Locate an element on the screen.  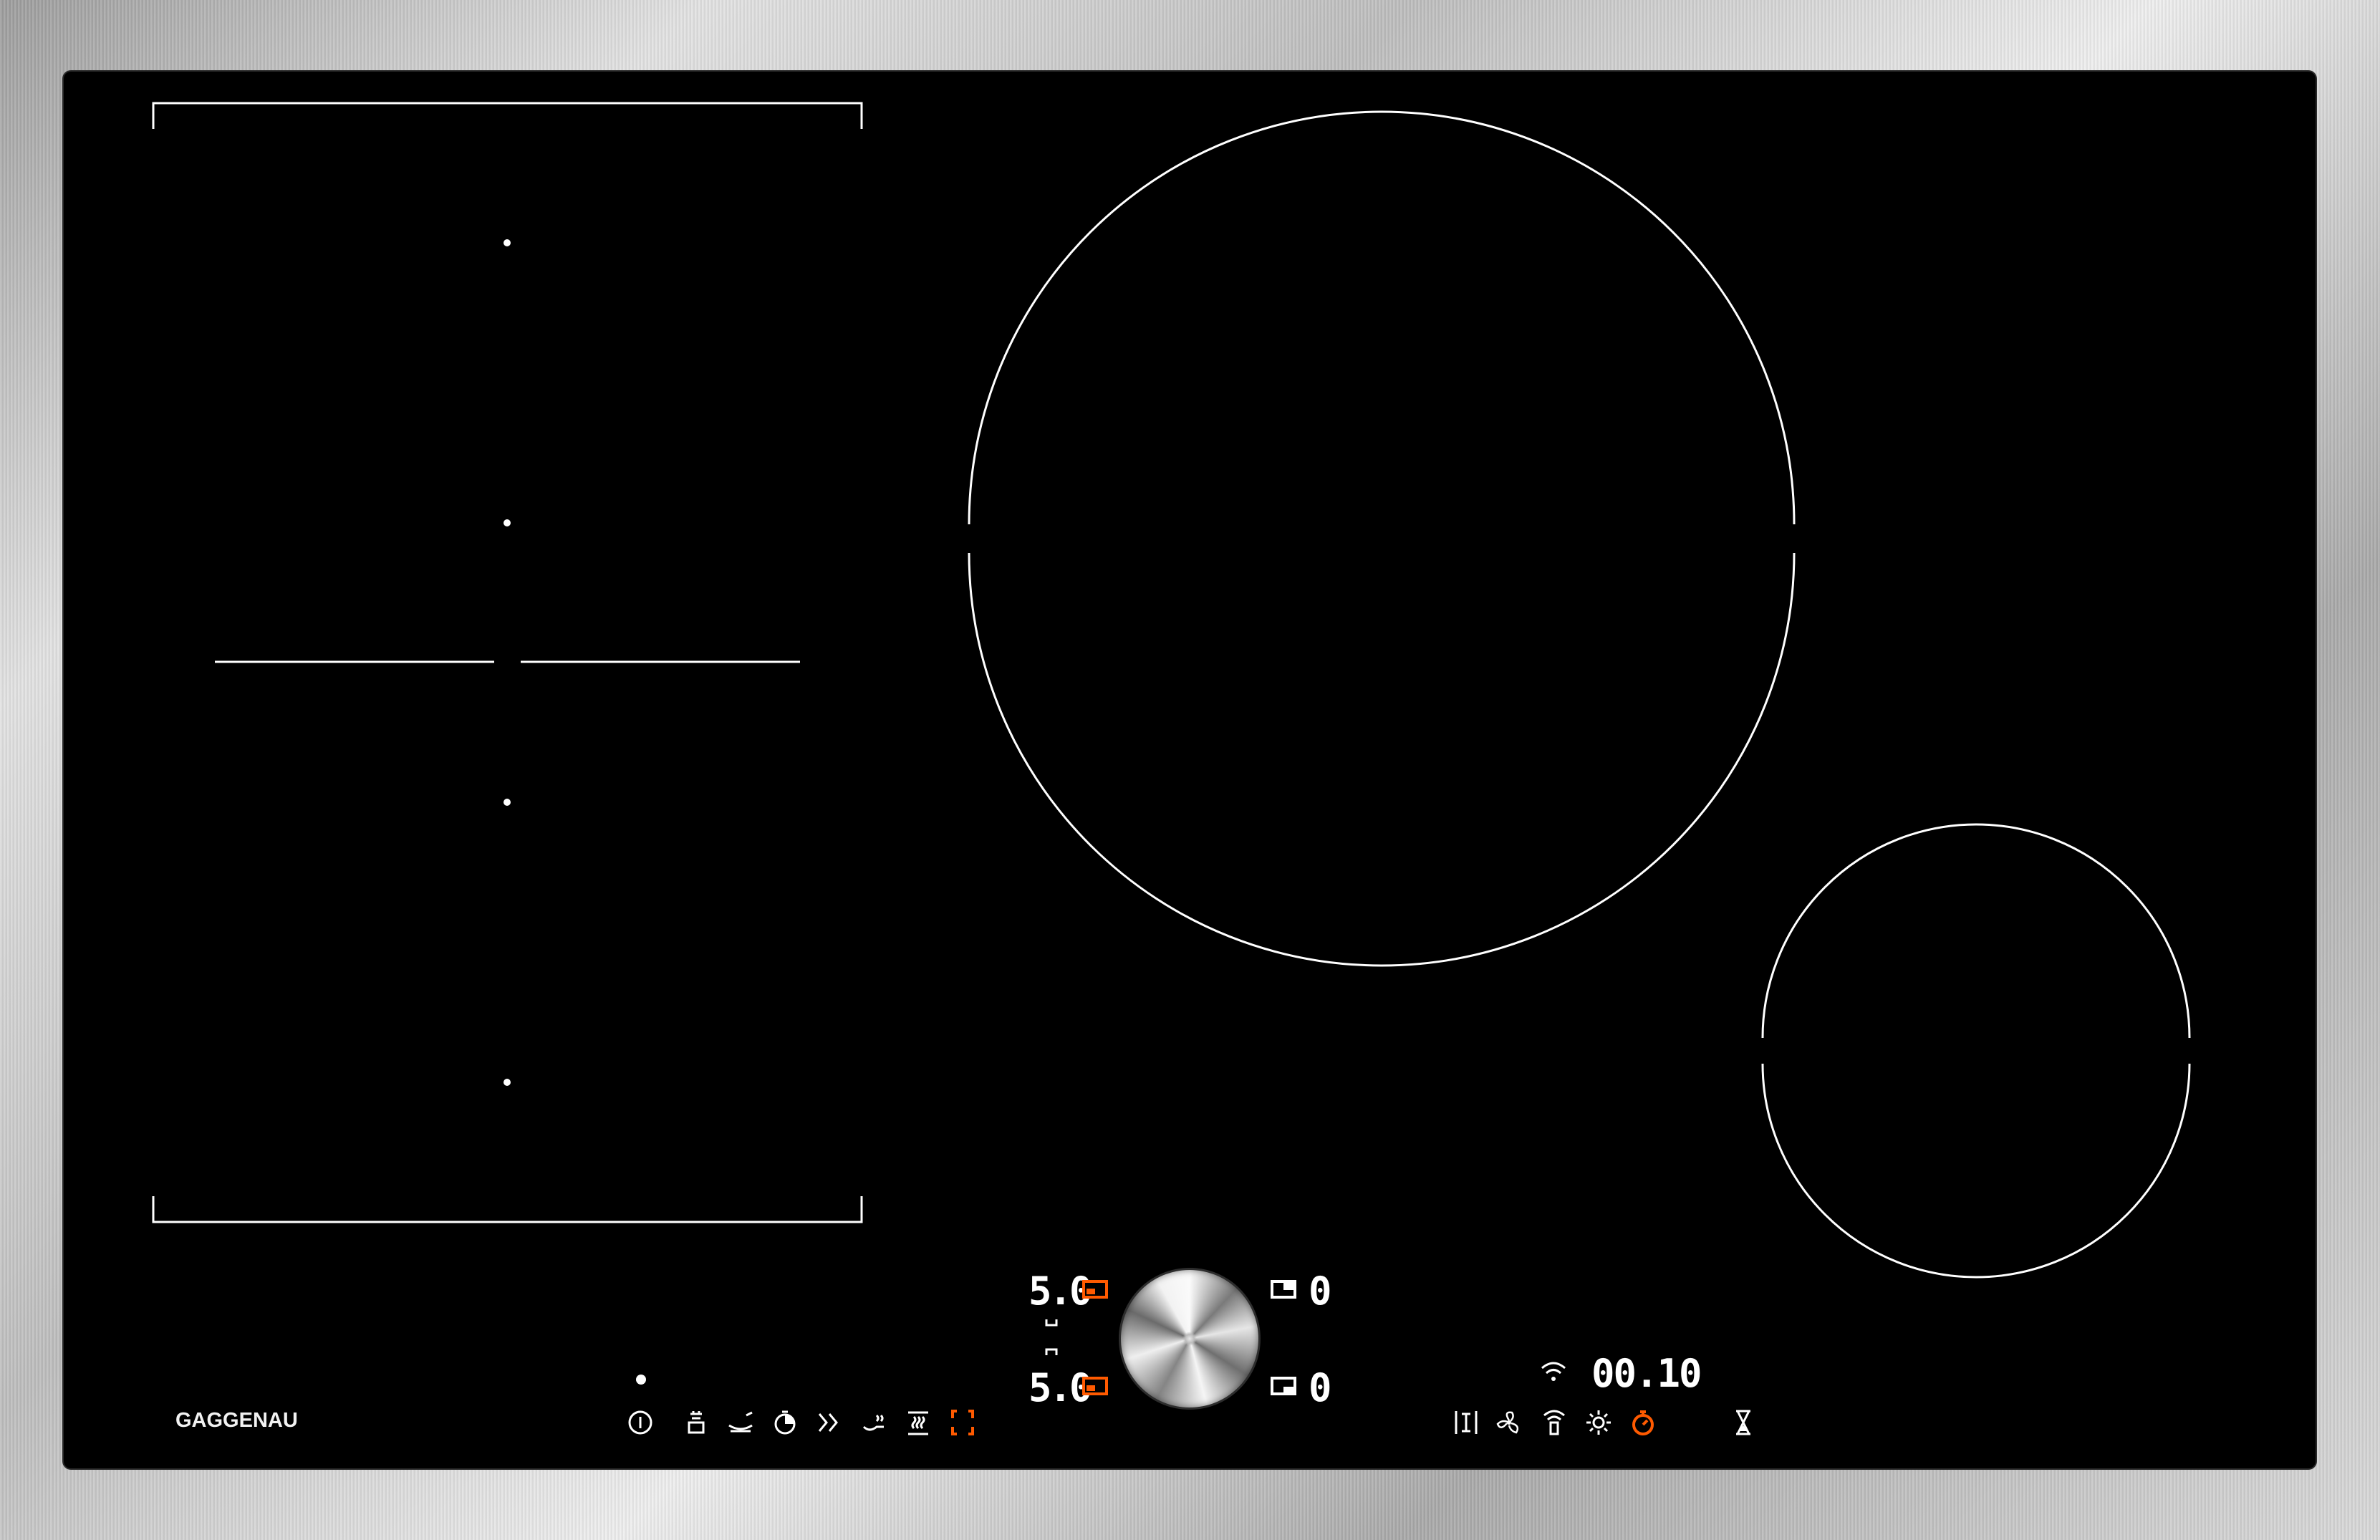
control-knob is located at coordinates (1189, 1338).